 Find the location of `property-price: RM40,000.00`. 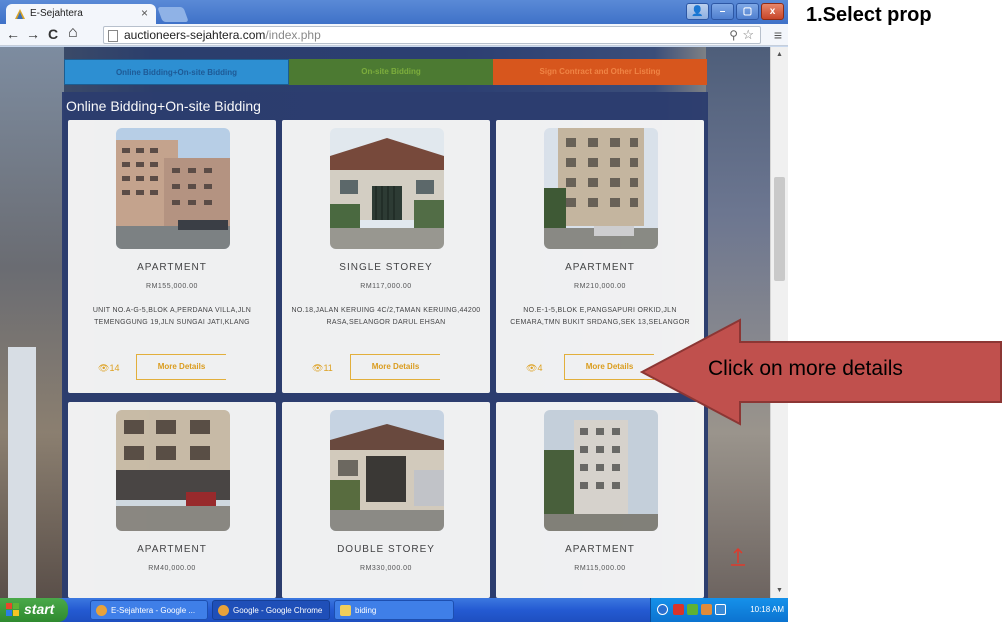

property-price: RM40,000.00 is located at coordinates (172, 568).